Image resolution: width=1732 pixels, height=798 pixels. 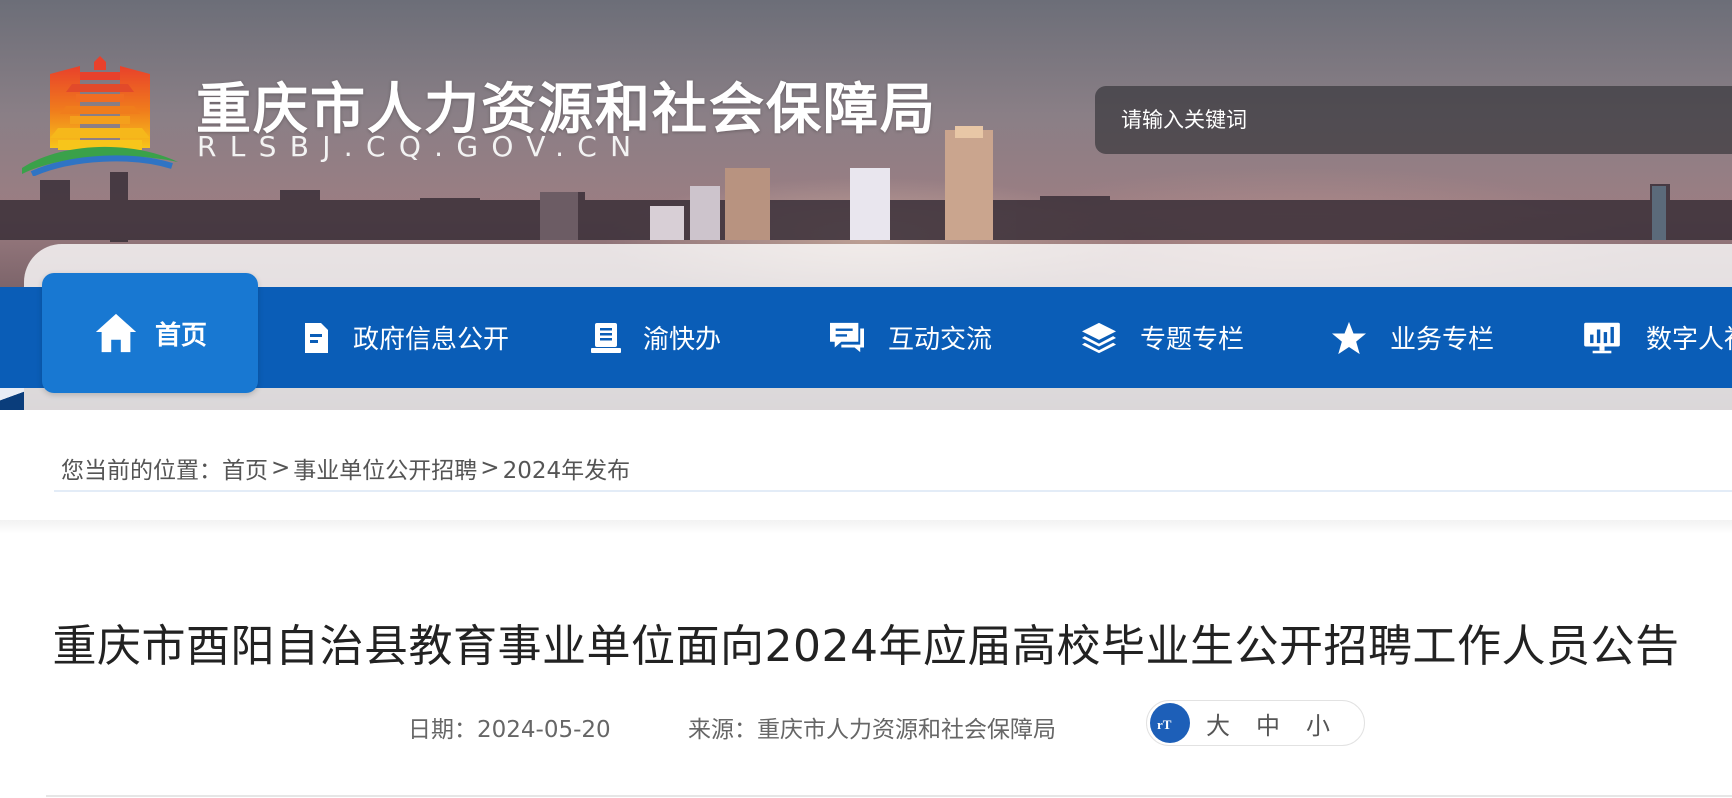 I want to click on nav-item-label: 政府信息公开, so click(x=431, y=340).